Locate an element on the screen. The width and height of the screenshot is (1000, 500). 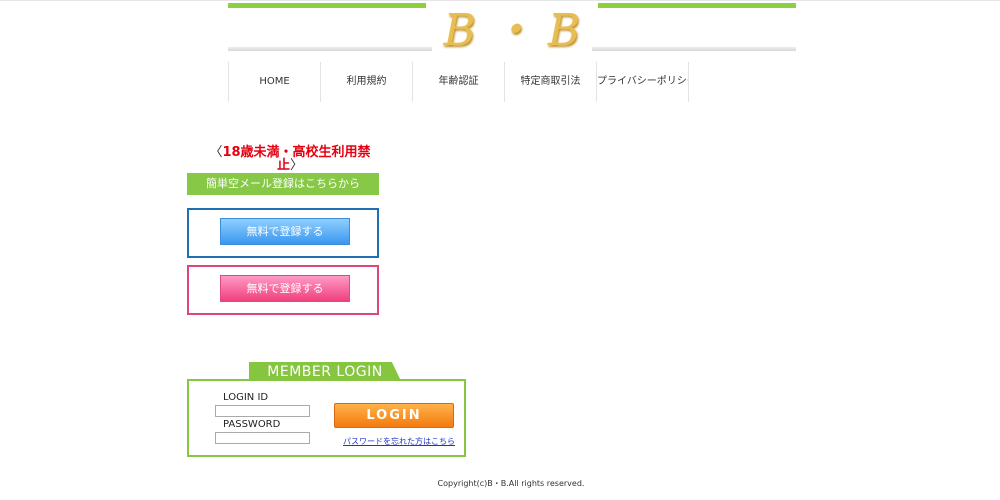
site-logo: B ・ B is located at coordinates (512, 30).